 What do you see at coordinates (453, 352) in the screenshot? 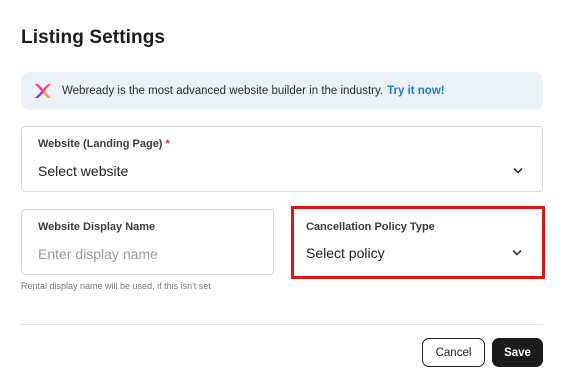
I see `cancel-button: Cancel` at bounding box center [453, 352].